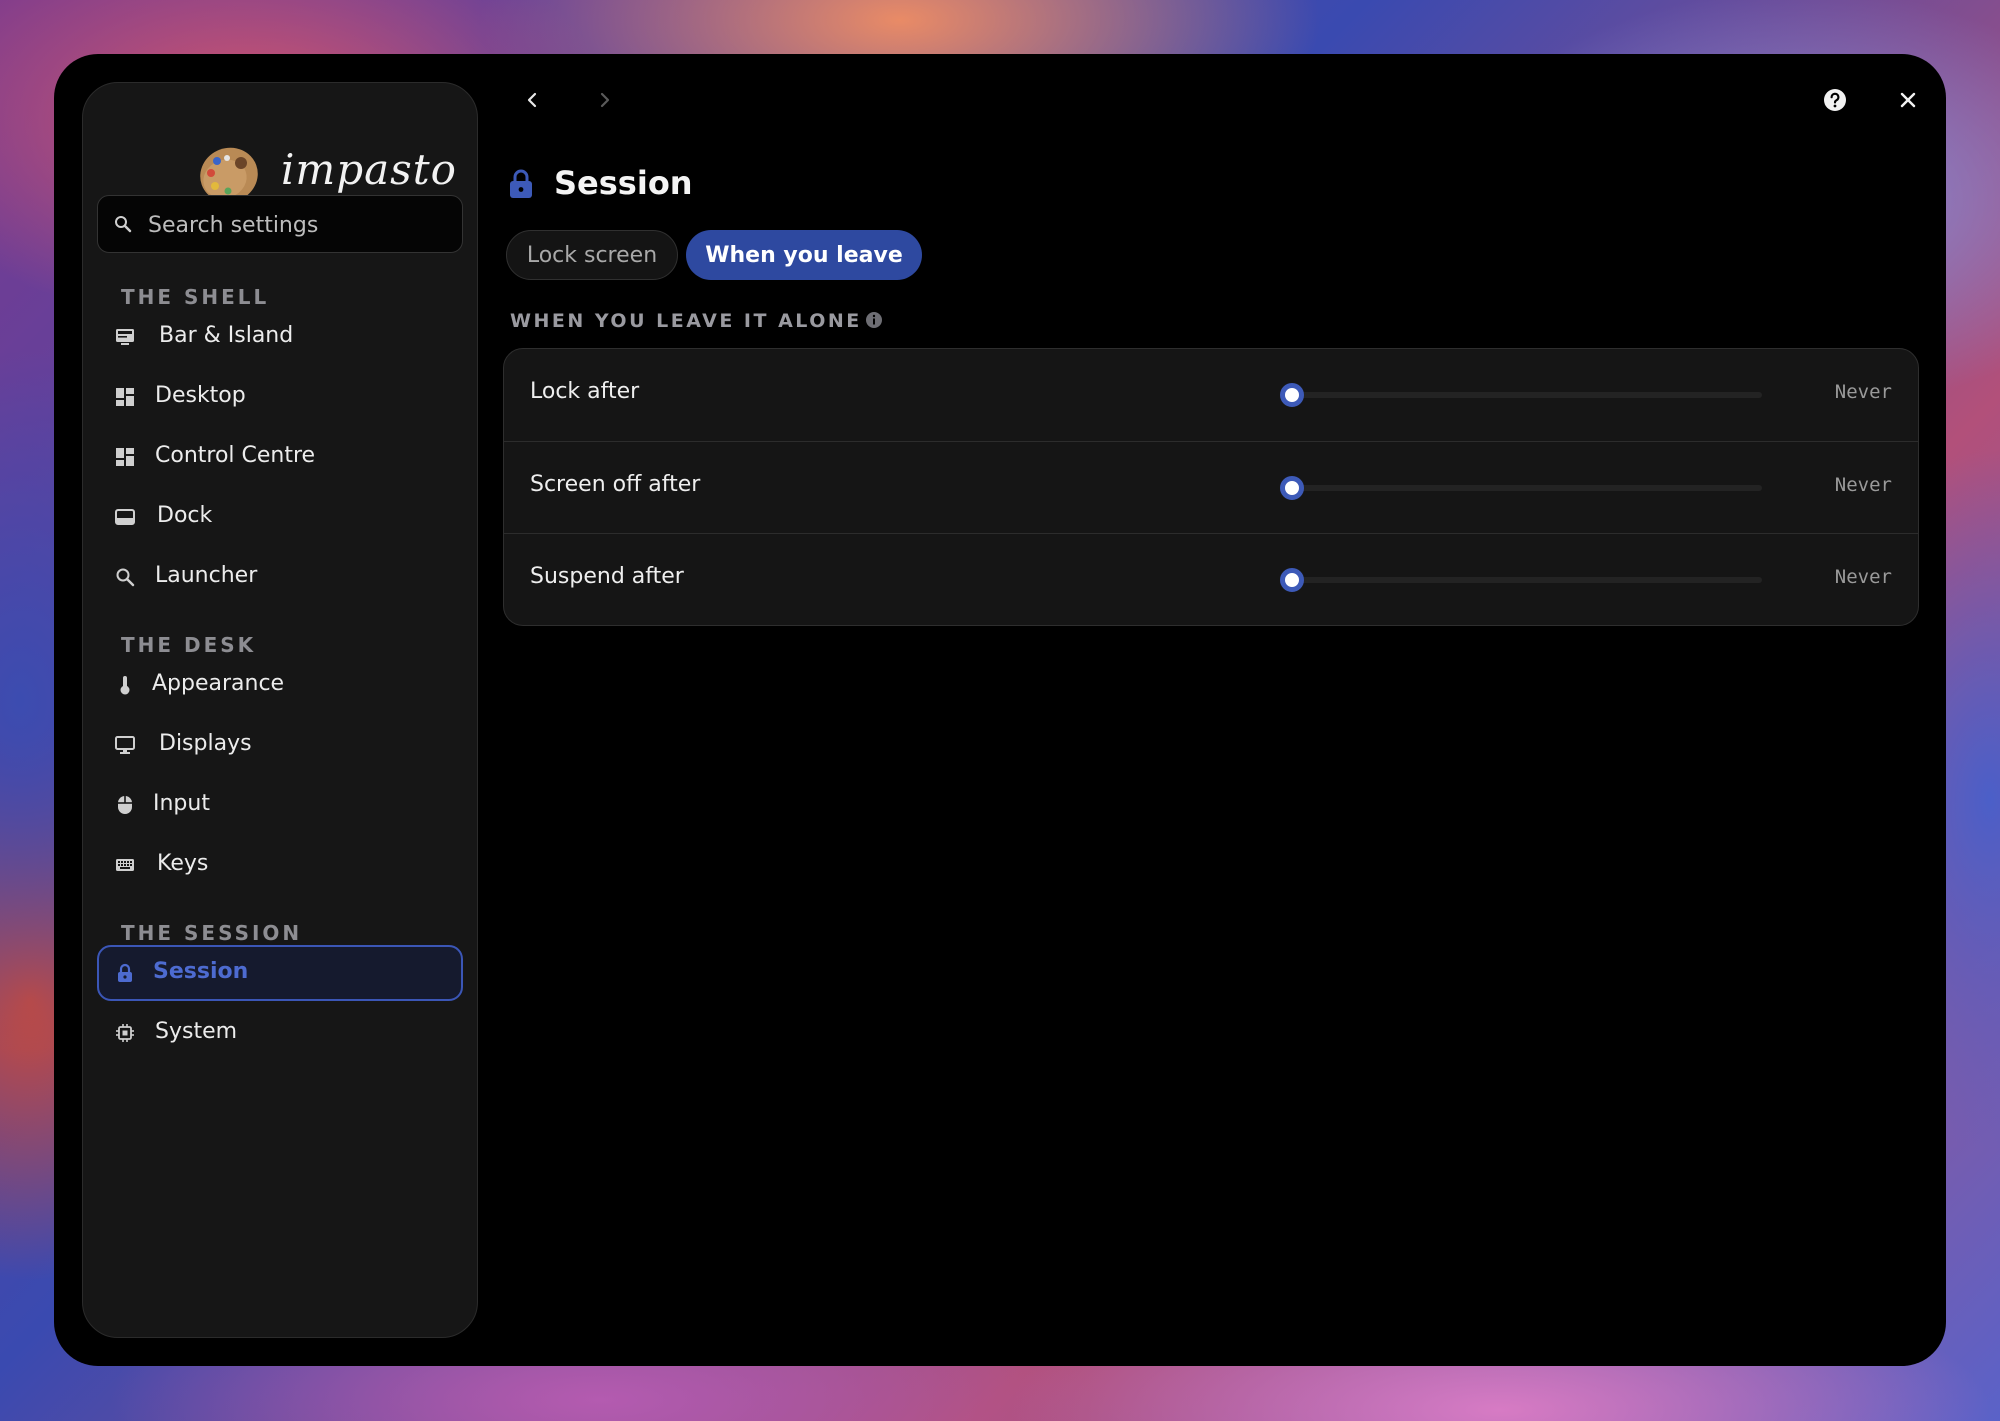 Image resolution: width=2000 pixels, height=1421 pixels. I want to click on sidebar-item-displays: Displays, so click(280, 745).